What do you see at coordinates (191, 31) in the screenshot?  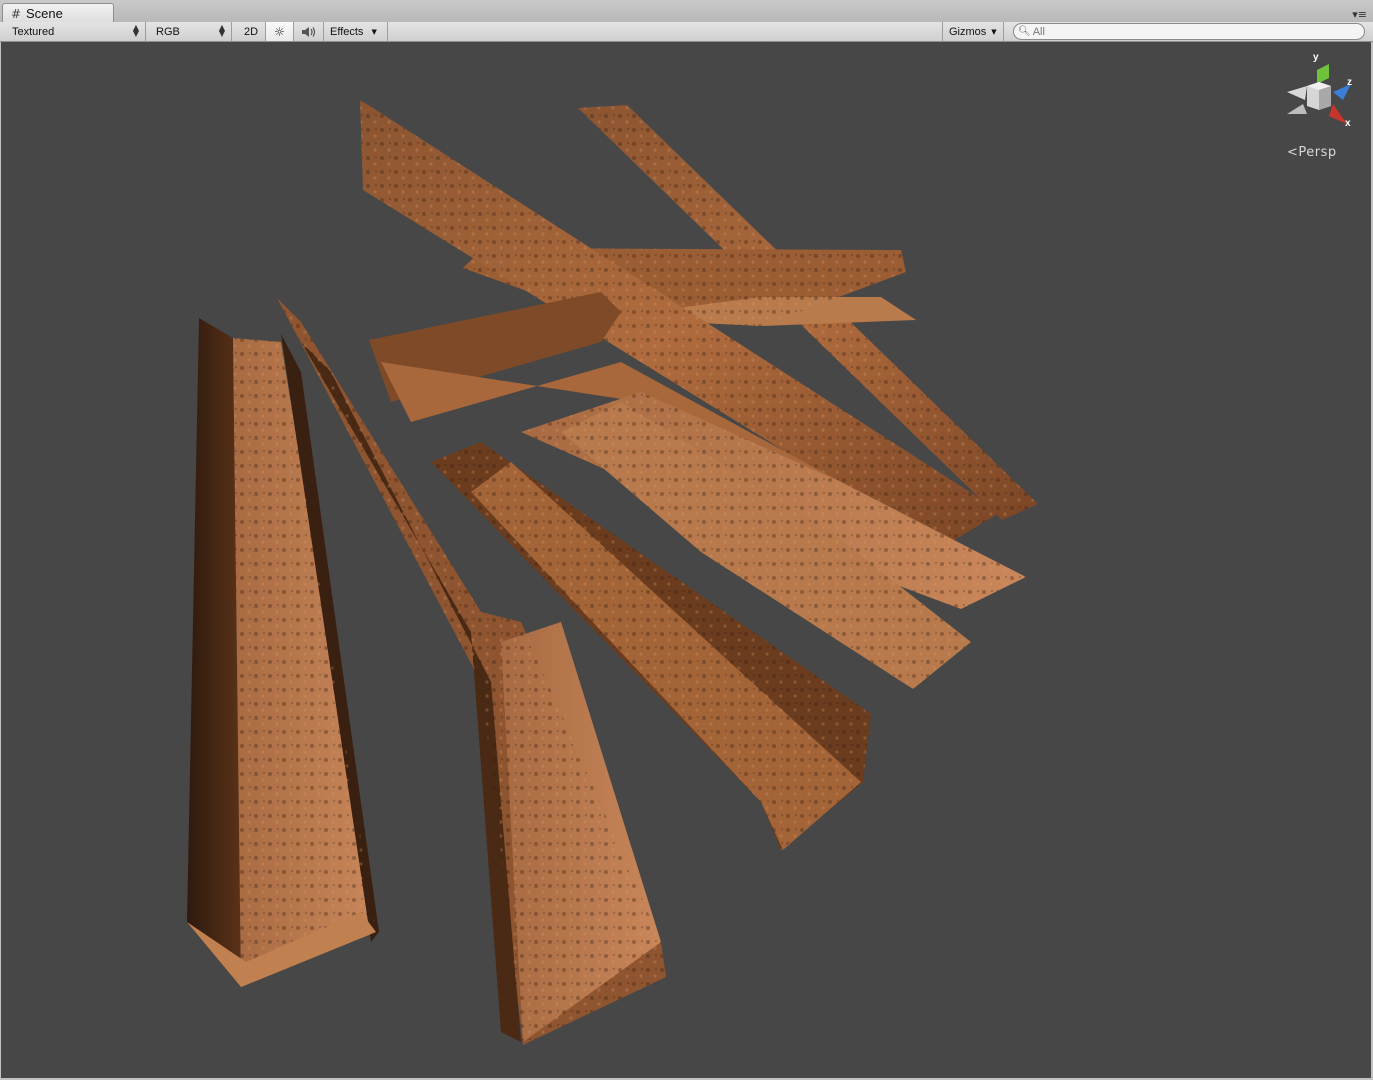 I see `render-mode-dropdown: RGB ▲ ▼` at bounding box center [191, 31].